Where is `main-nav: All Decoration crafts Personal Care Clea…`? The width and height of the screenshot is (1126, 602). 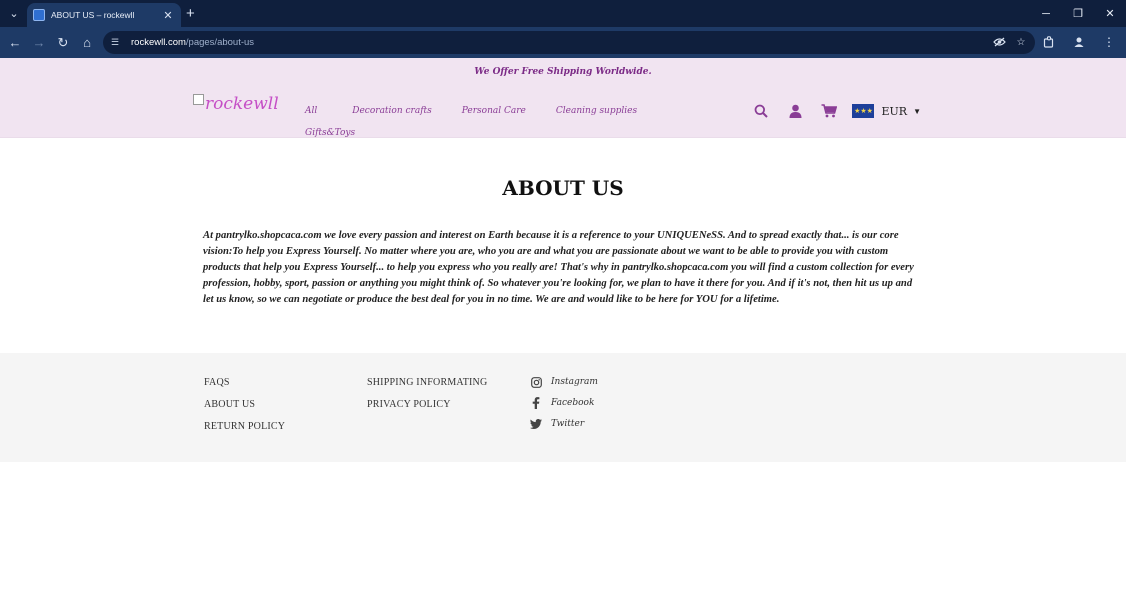 main-nav: All Decoration crafts Personal Care Clea… is located at coordinates (486, 111).